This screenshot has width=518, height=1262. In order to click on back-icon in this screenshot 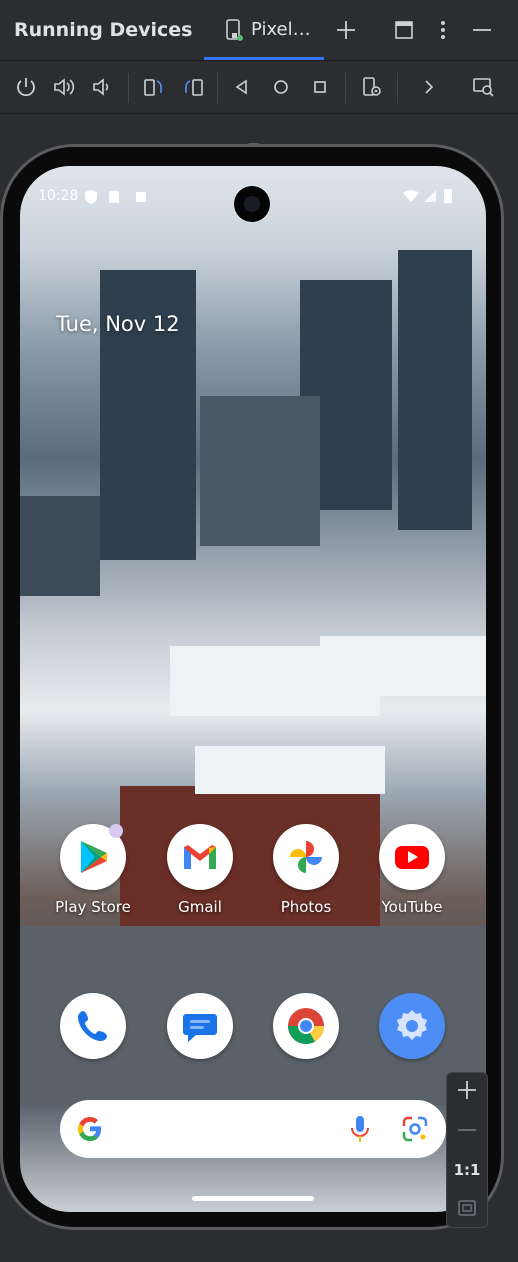, I will do `click(242, 87)`.